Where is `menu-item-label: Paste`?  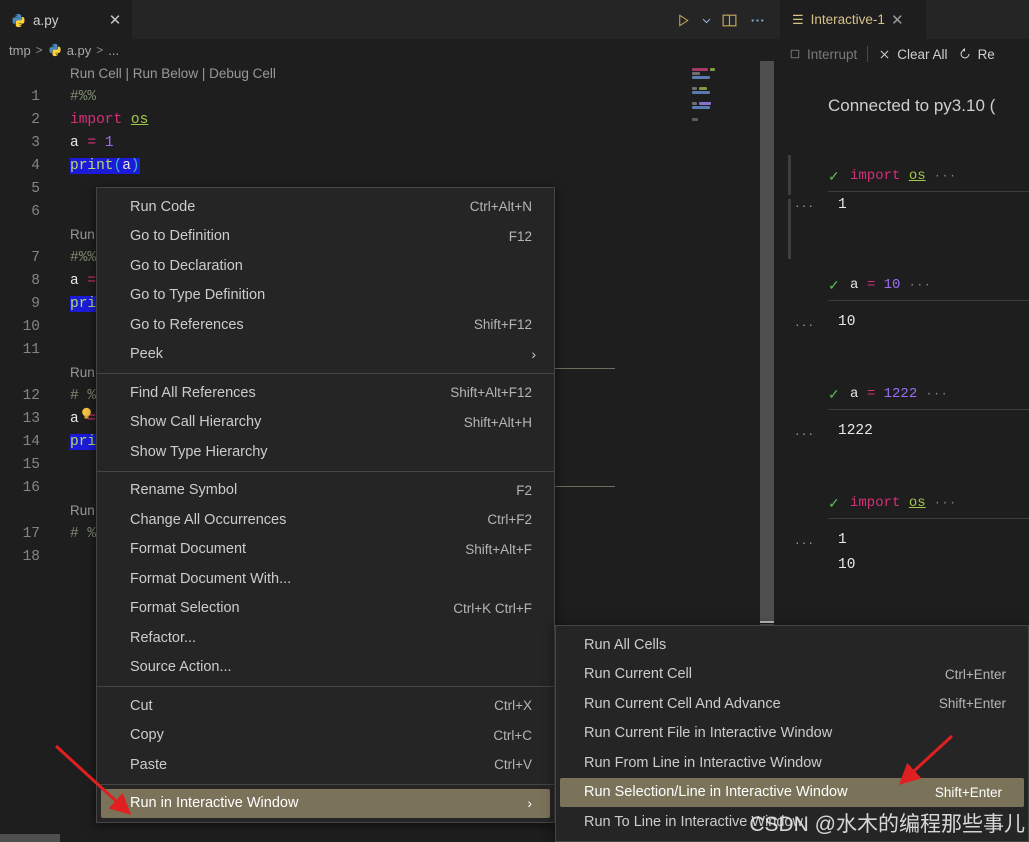
menu-item-label: Paste is located at coordinates (149, 764).